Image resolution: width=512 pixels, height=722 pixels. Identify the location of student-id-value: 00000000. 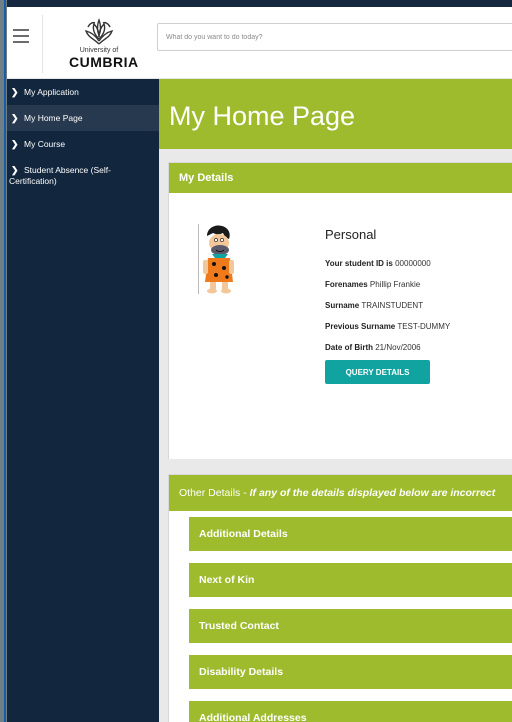
(413, 263).